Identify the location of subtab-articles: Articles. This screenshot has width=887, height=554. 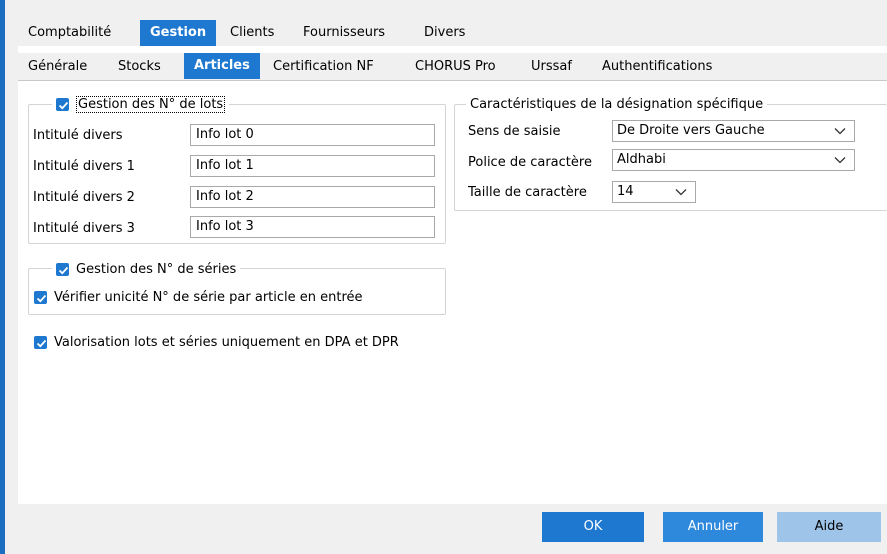
(222, 66).